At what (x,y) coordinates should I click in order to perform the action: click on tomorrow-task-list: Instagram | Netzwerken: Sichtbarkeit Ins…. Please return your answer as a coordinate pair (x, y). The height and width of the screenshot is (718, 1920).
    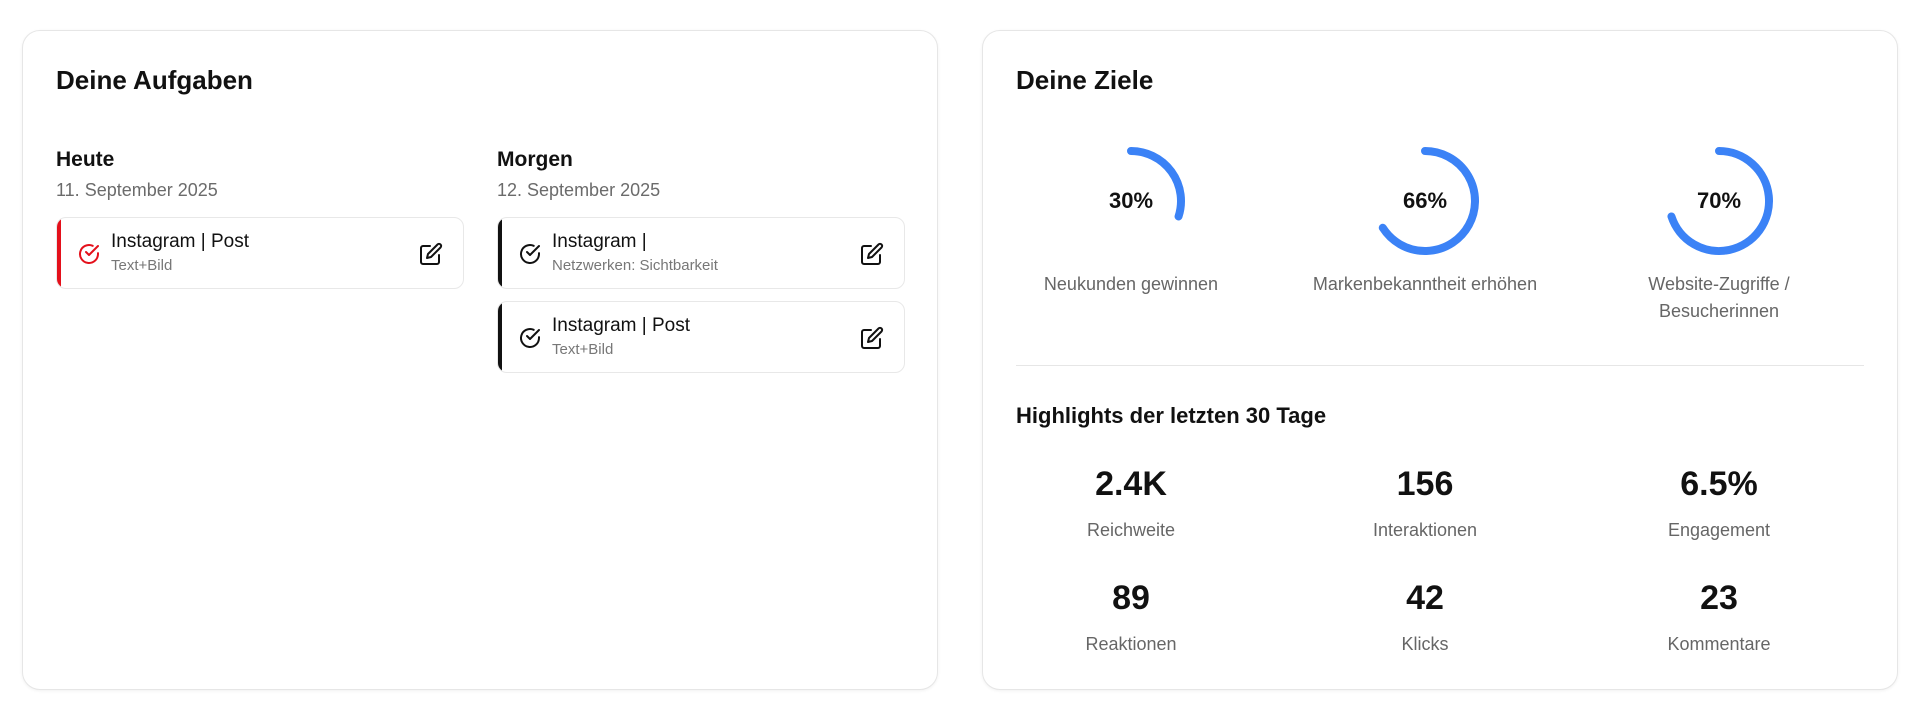
    Looking at the image, I should click on (701, 295).